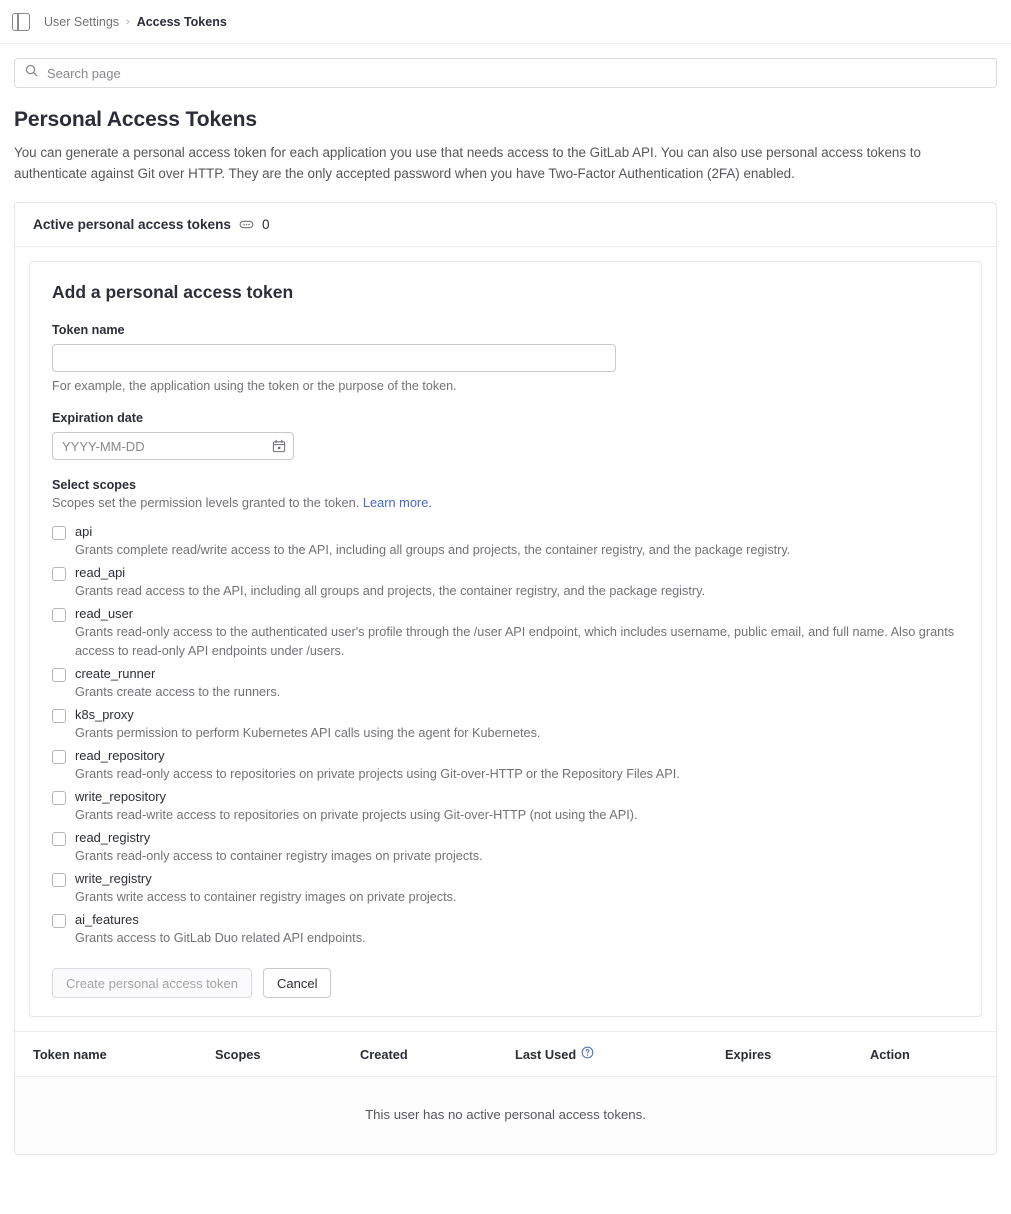  I want to click on scope-checkbox-ai_features, so click(59, 921).